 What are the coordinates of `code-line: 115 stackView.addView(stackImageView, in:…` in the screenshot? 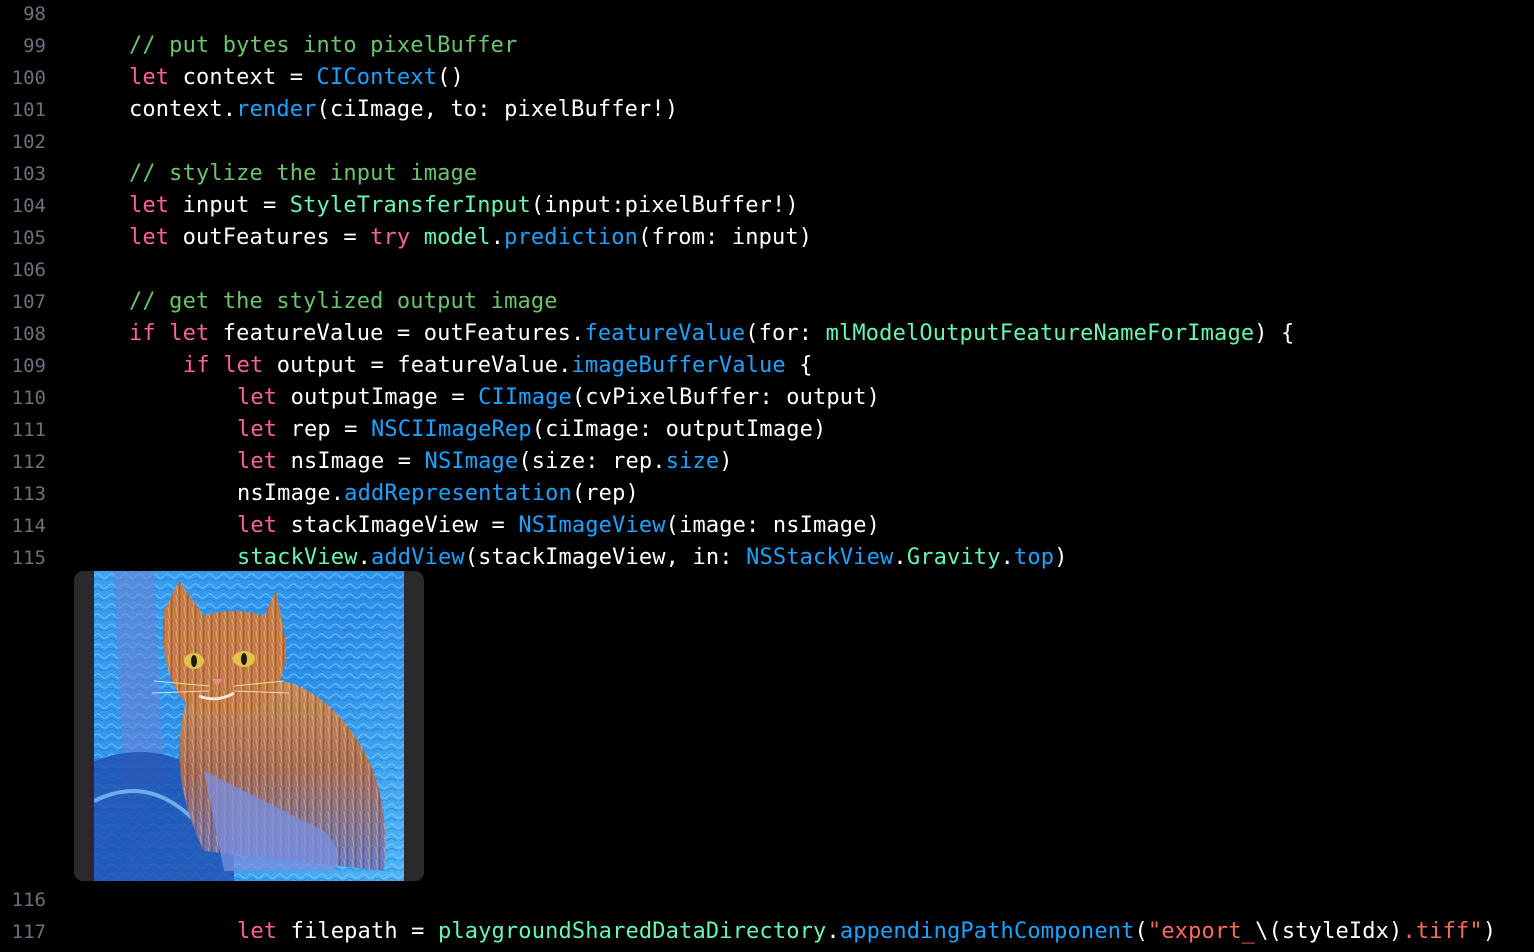 It's located at (767, 558).